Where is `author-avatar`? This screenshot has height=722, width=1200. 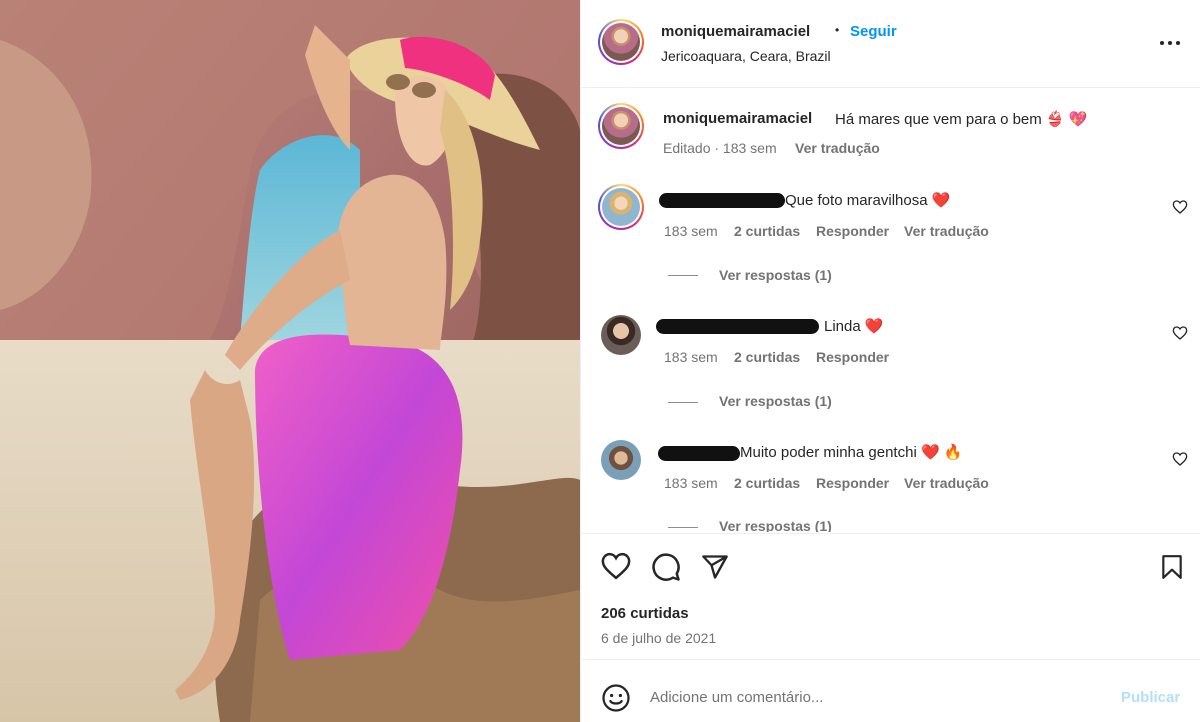
author-avatar is located at coordinates (621, 42).